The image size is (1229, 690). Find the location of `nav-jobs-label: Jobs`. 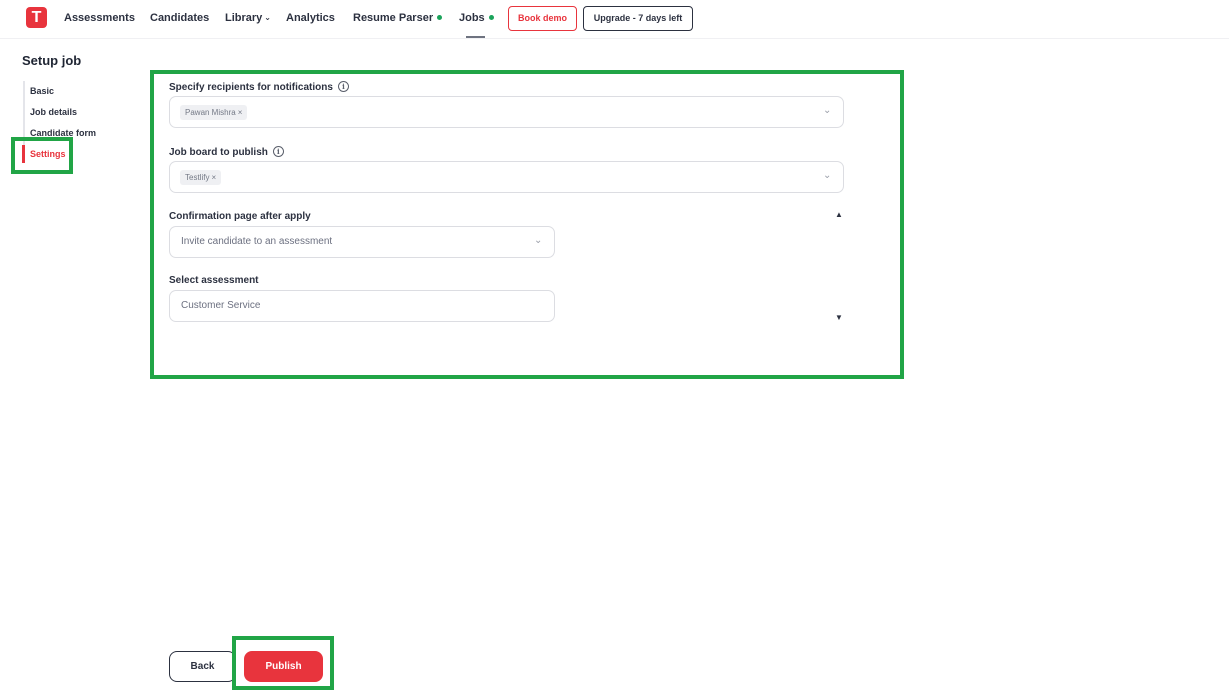

nav-jobs-label: Jobs is located at coordinates (472, 18).